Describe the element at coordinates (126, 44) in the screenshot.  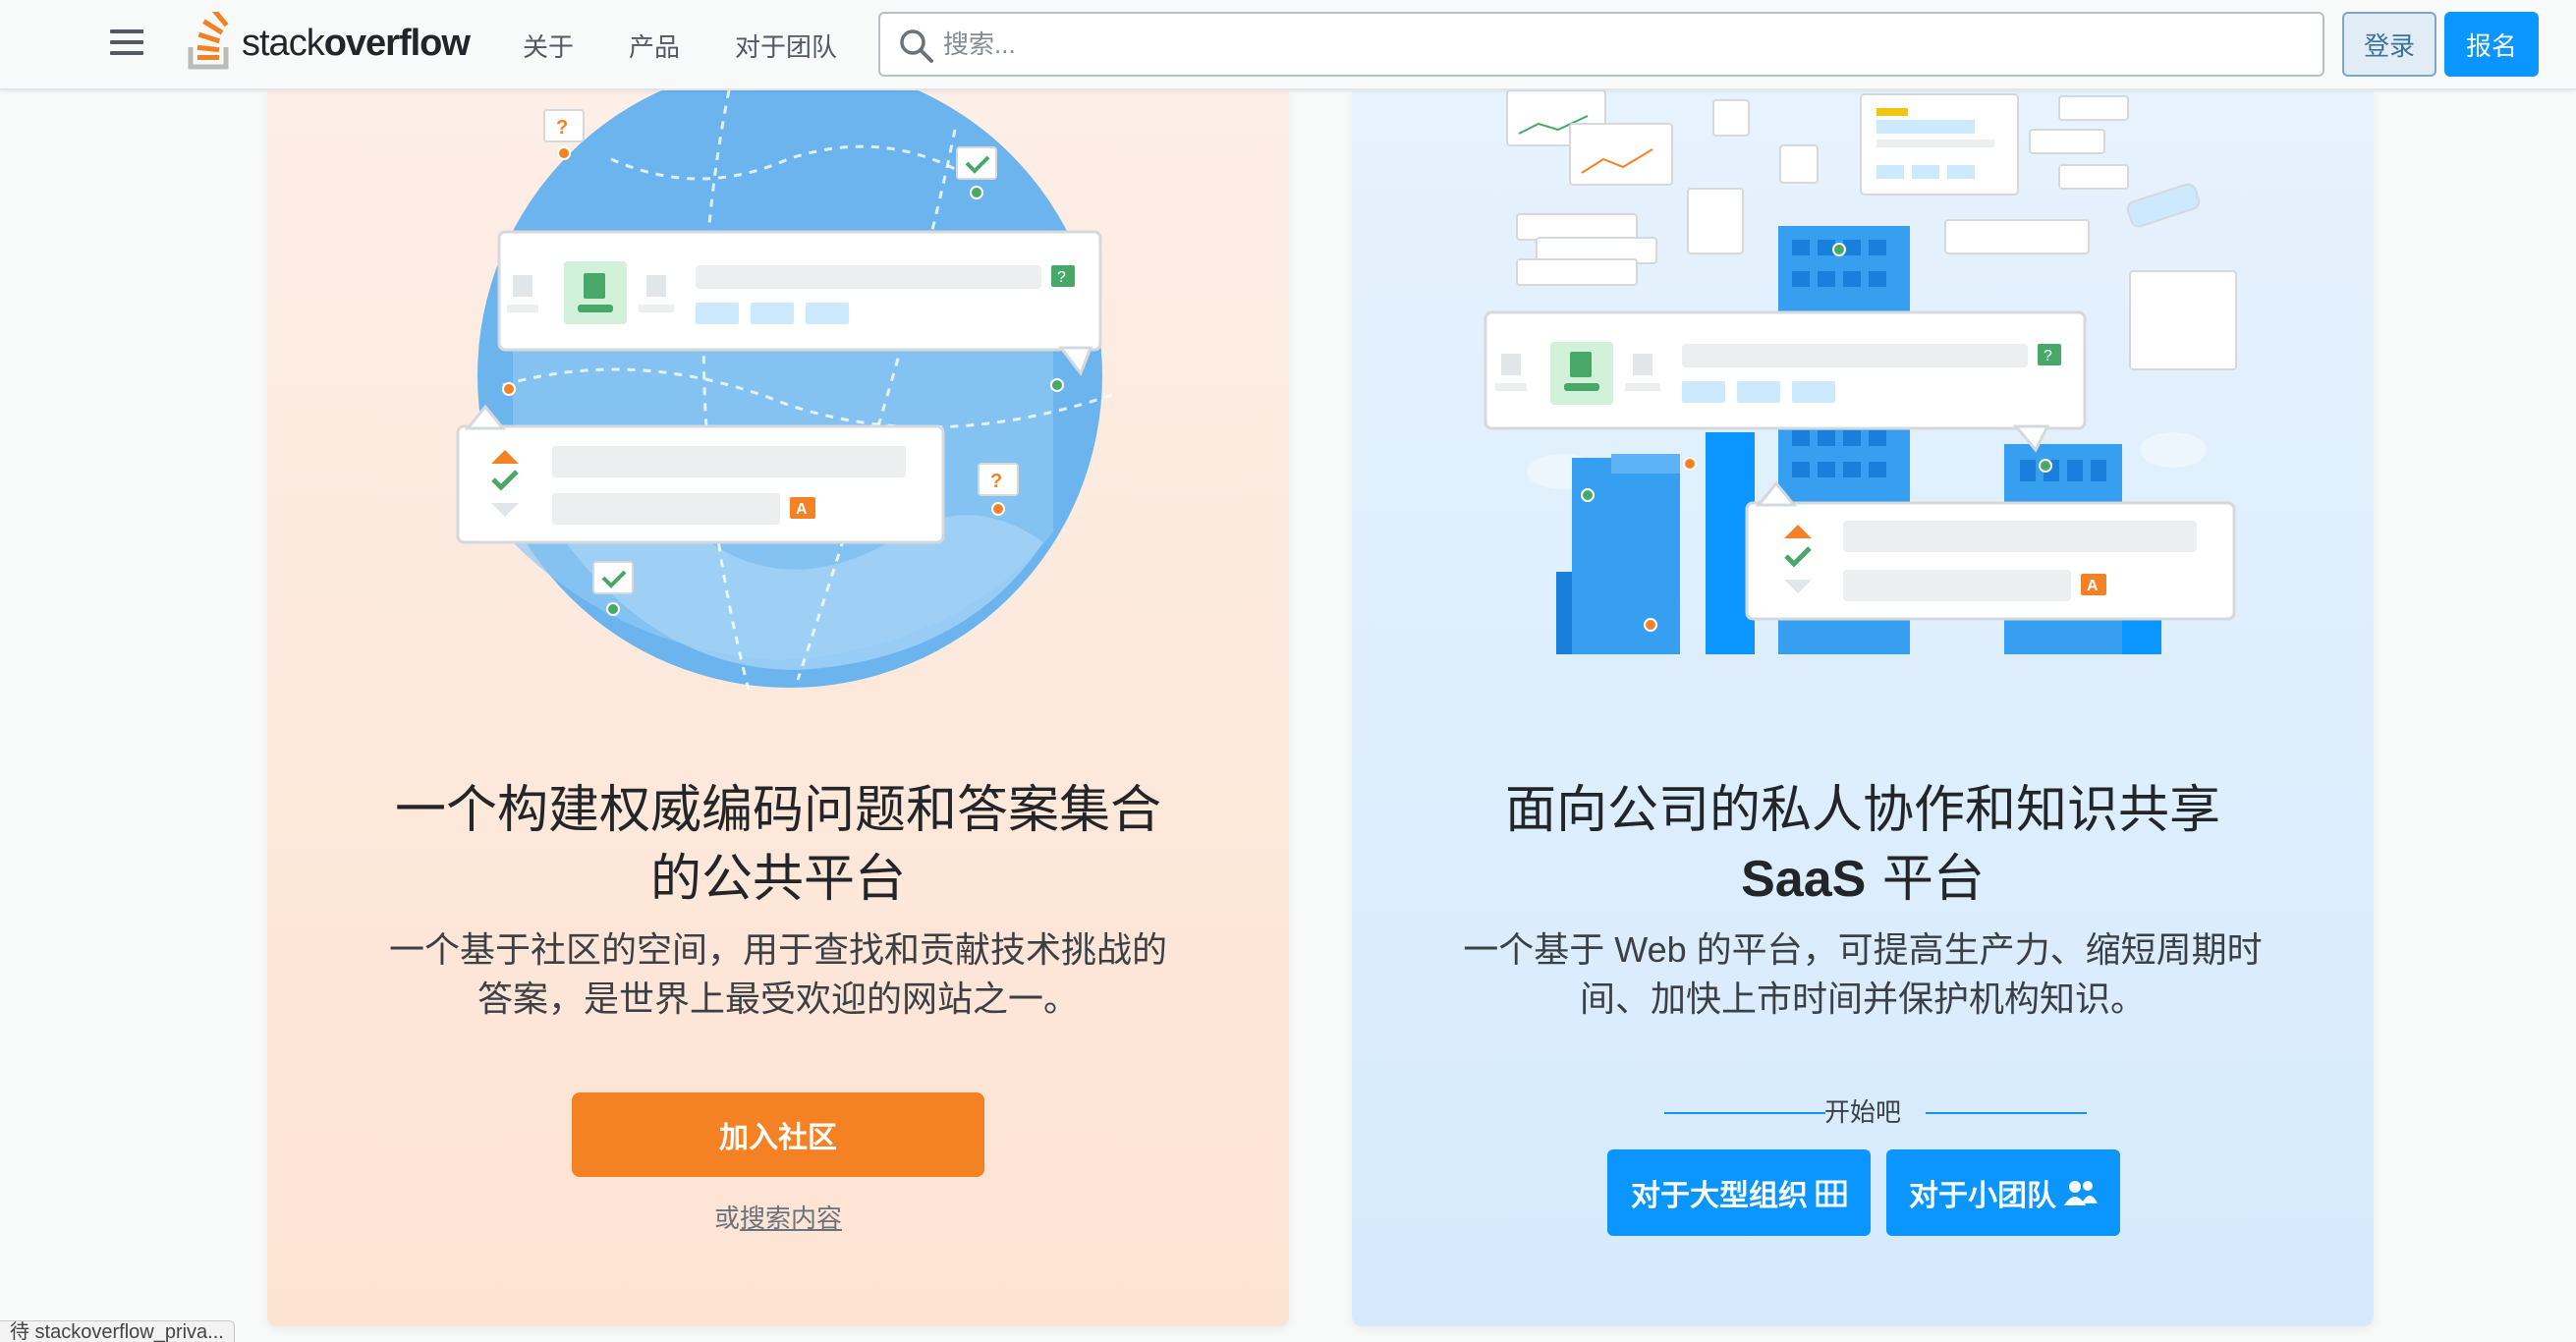
I see `hamburger-menu-icon` at that location.